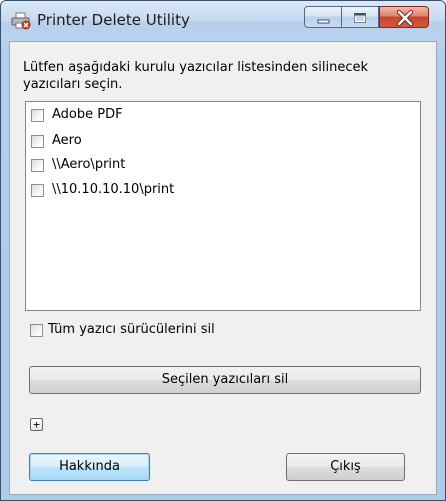  Describe the element at coordinates (345, 467) in the screenshot. I see `exit-button: Çıkış` at that location.